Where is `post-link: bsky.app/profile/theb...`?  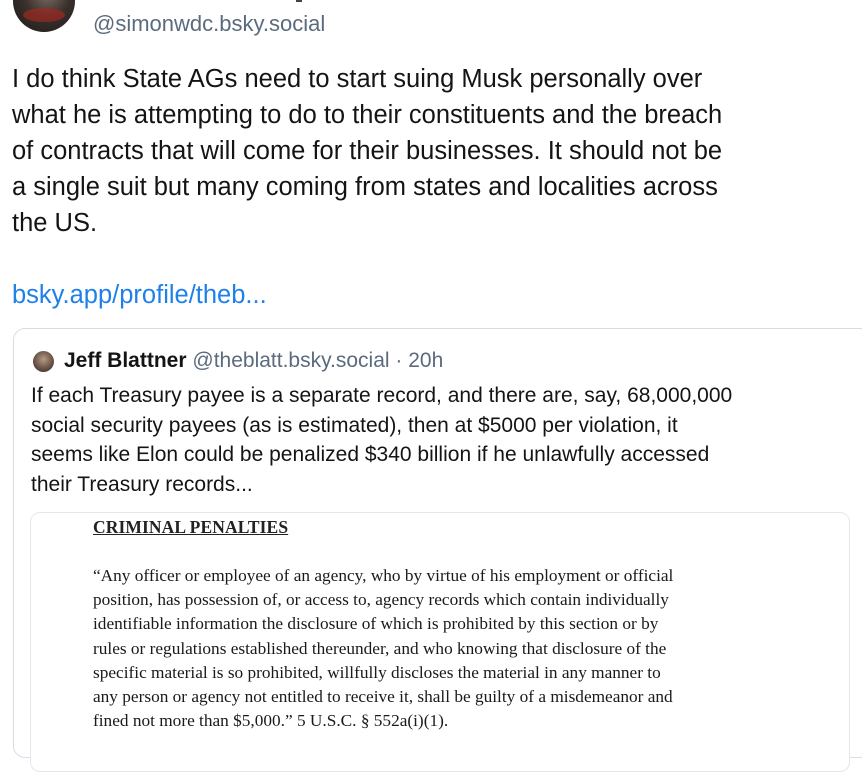 post-link: bsky.app/profile/theb... is located at coordinates (139, 295).